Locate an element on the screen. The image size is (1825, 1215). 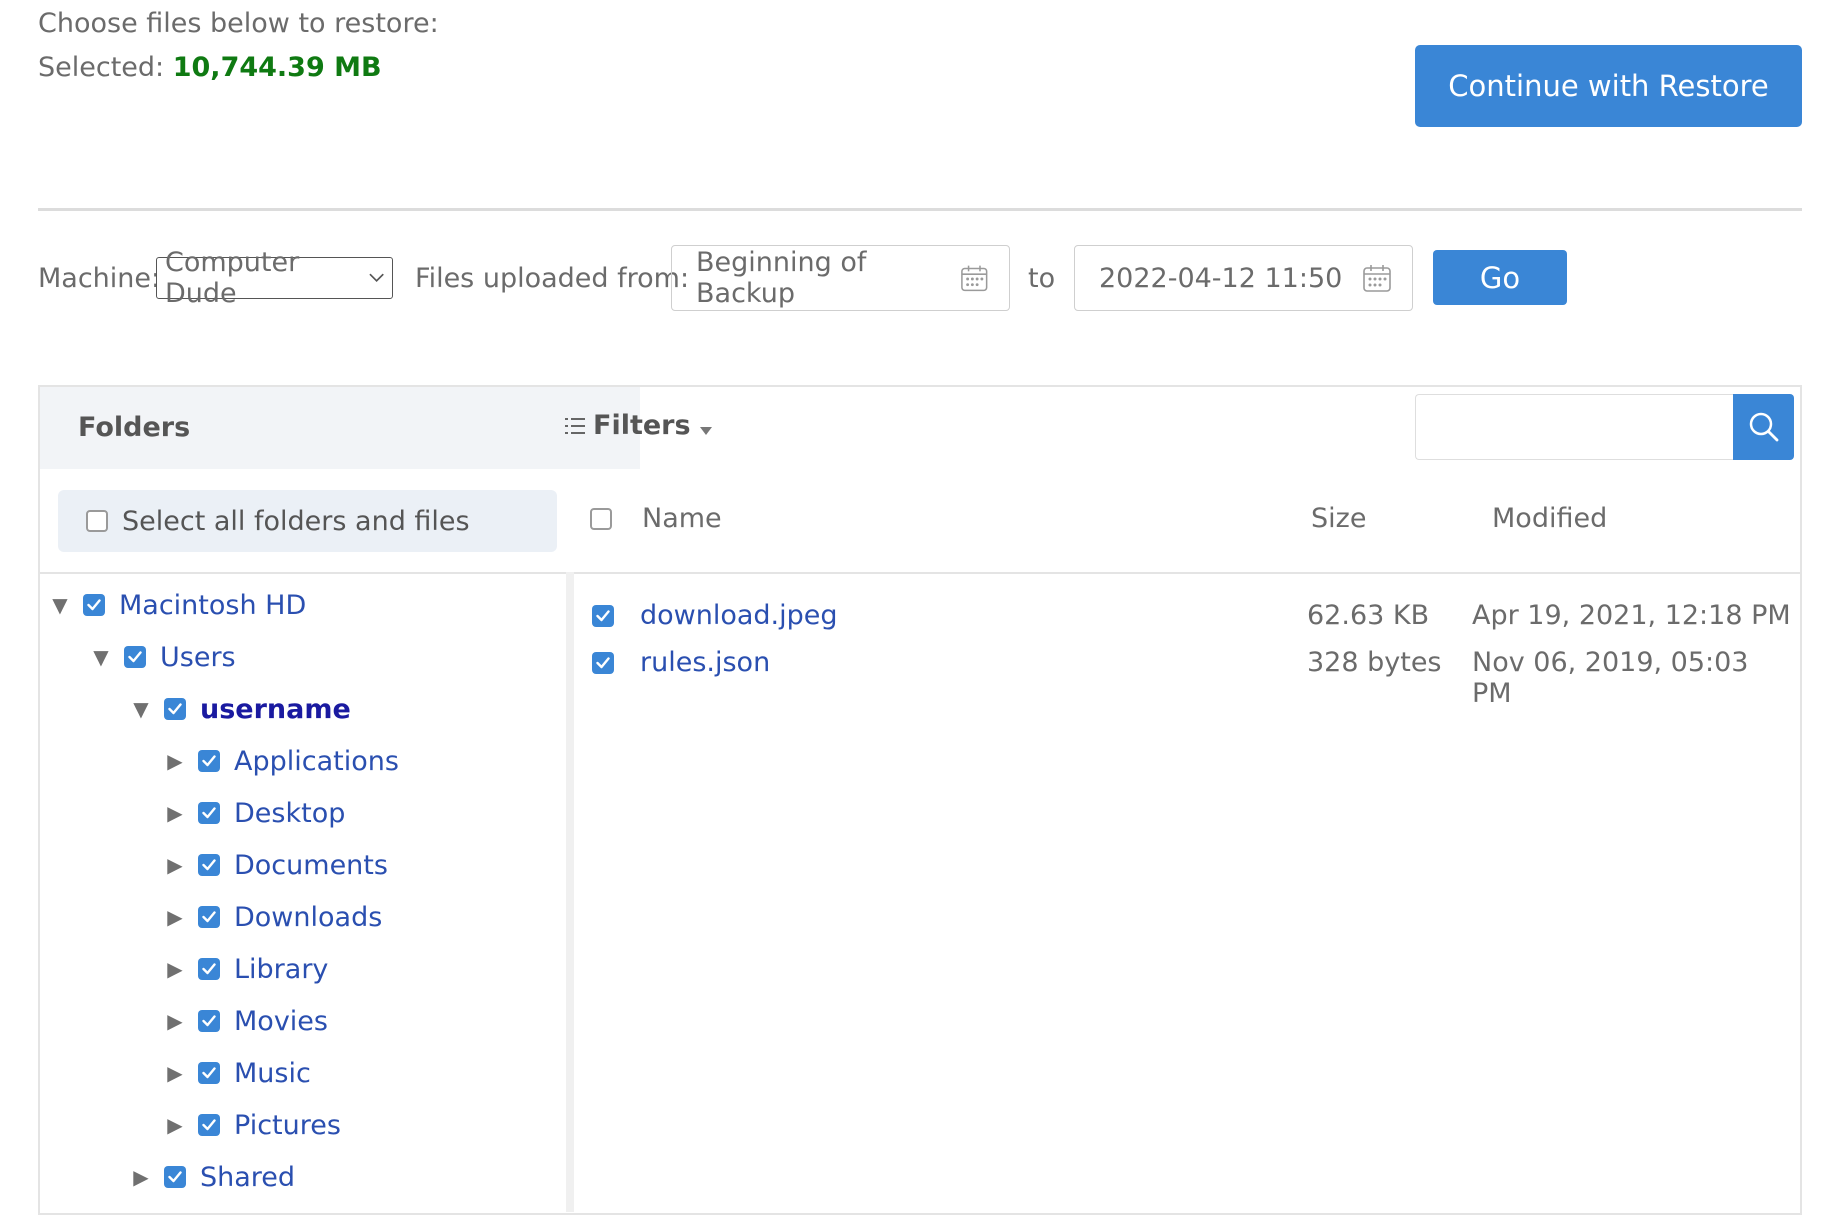
column-header-modified: Modified is located at coordinates (1549, 518).